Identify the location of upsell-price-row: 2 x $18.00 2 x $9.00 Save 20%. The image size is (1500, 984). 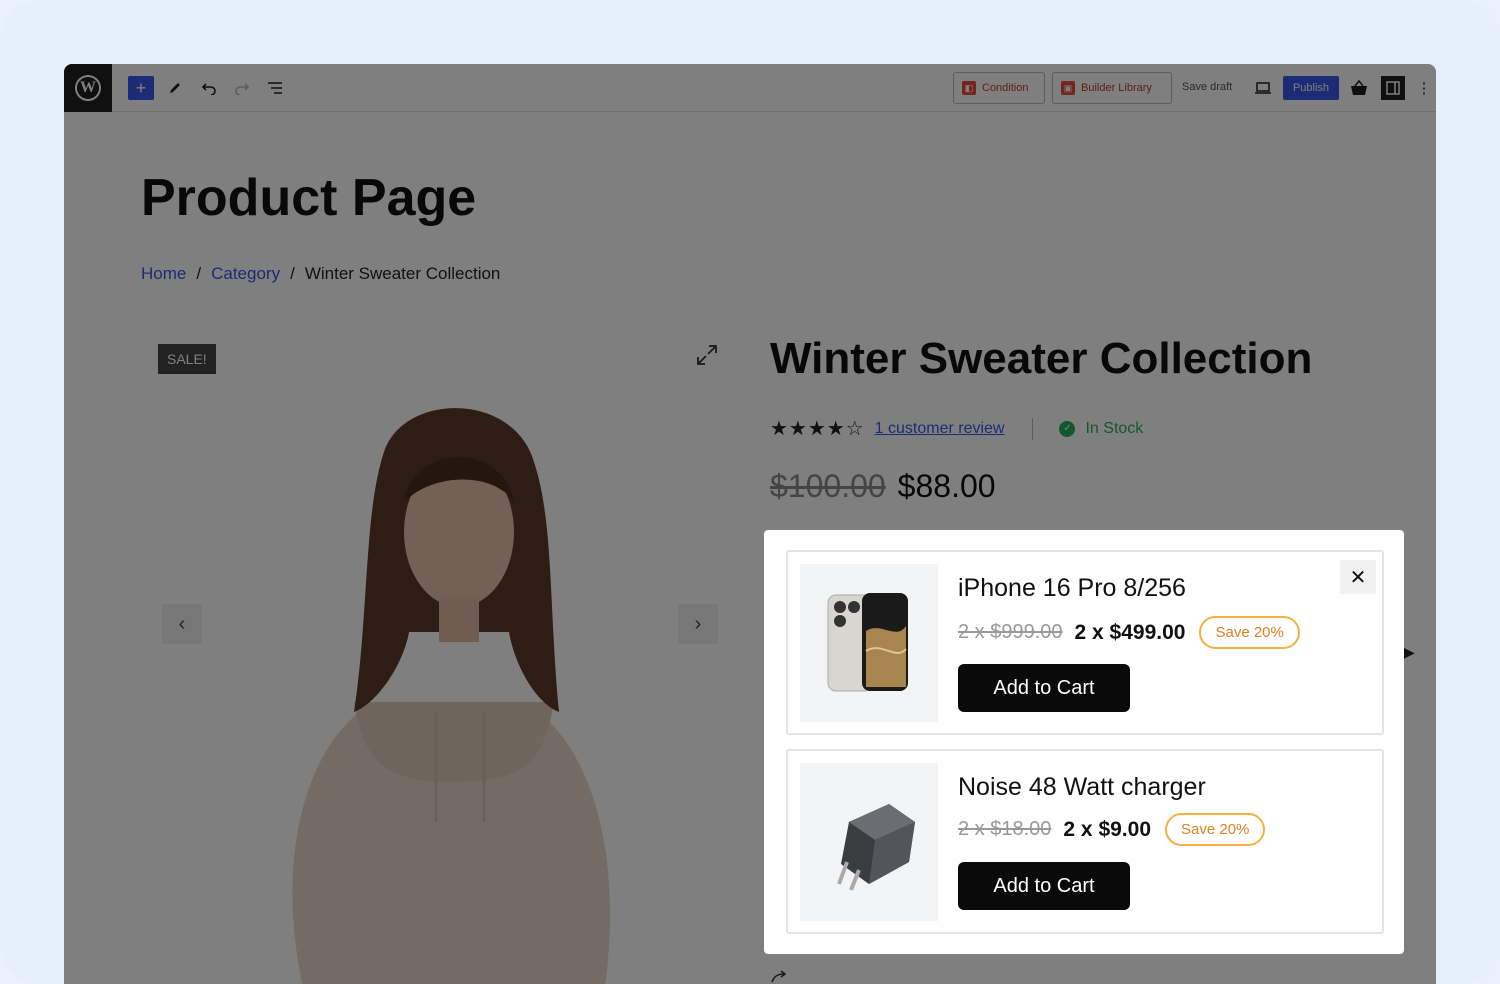
(1112, 829).